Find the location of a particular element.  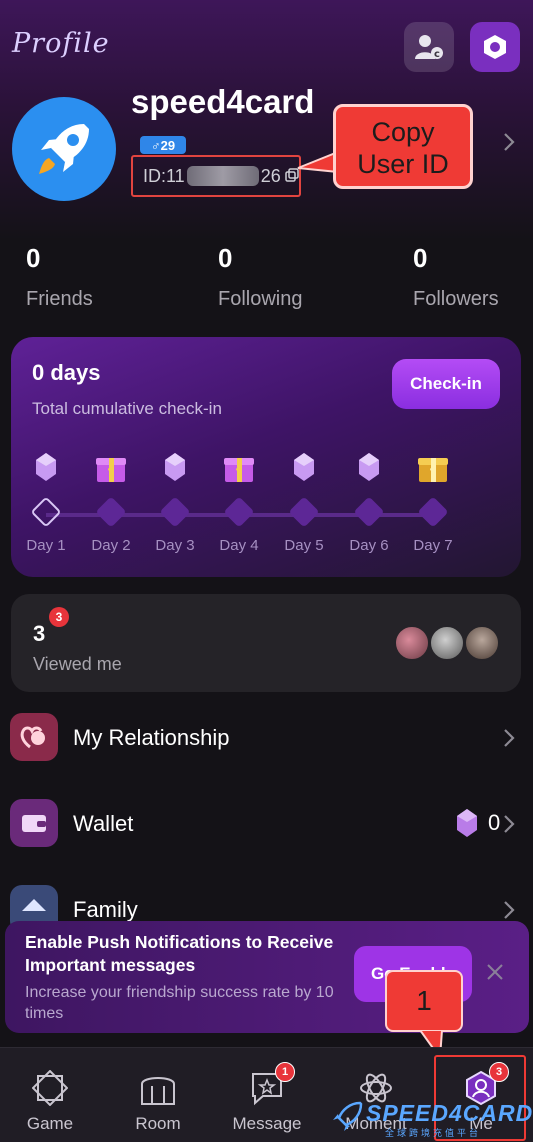

checkin-day-1: Day 1 is located at coordinates (46, 500).